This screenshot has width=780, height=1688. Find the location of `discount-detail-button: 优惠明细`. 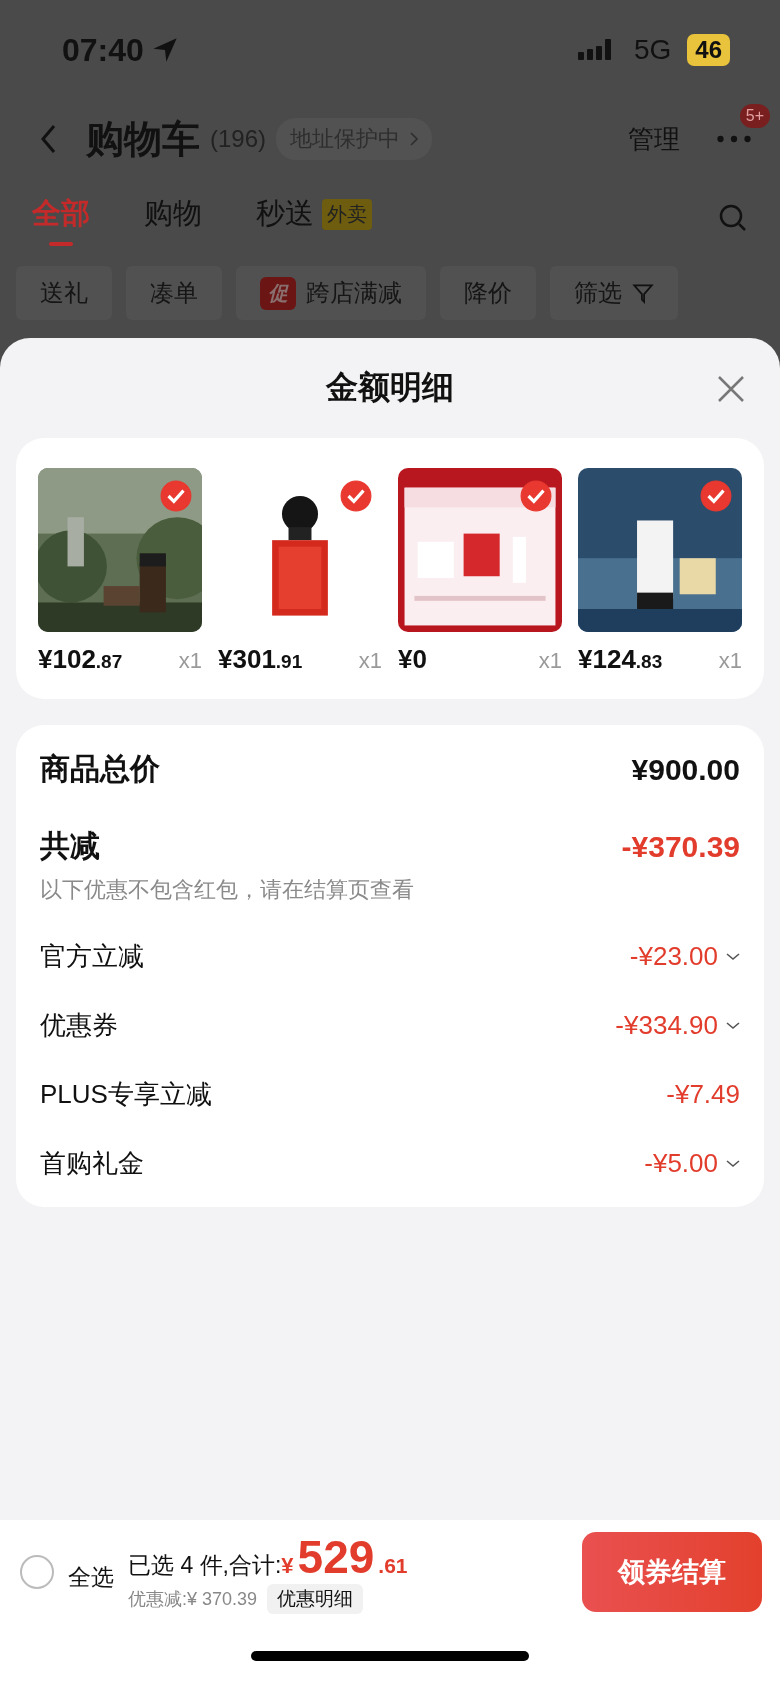

discount-detail-button: 优惠明细 is located at coordinates (315, 1599).